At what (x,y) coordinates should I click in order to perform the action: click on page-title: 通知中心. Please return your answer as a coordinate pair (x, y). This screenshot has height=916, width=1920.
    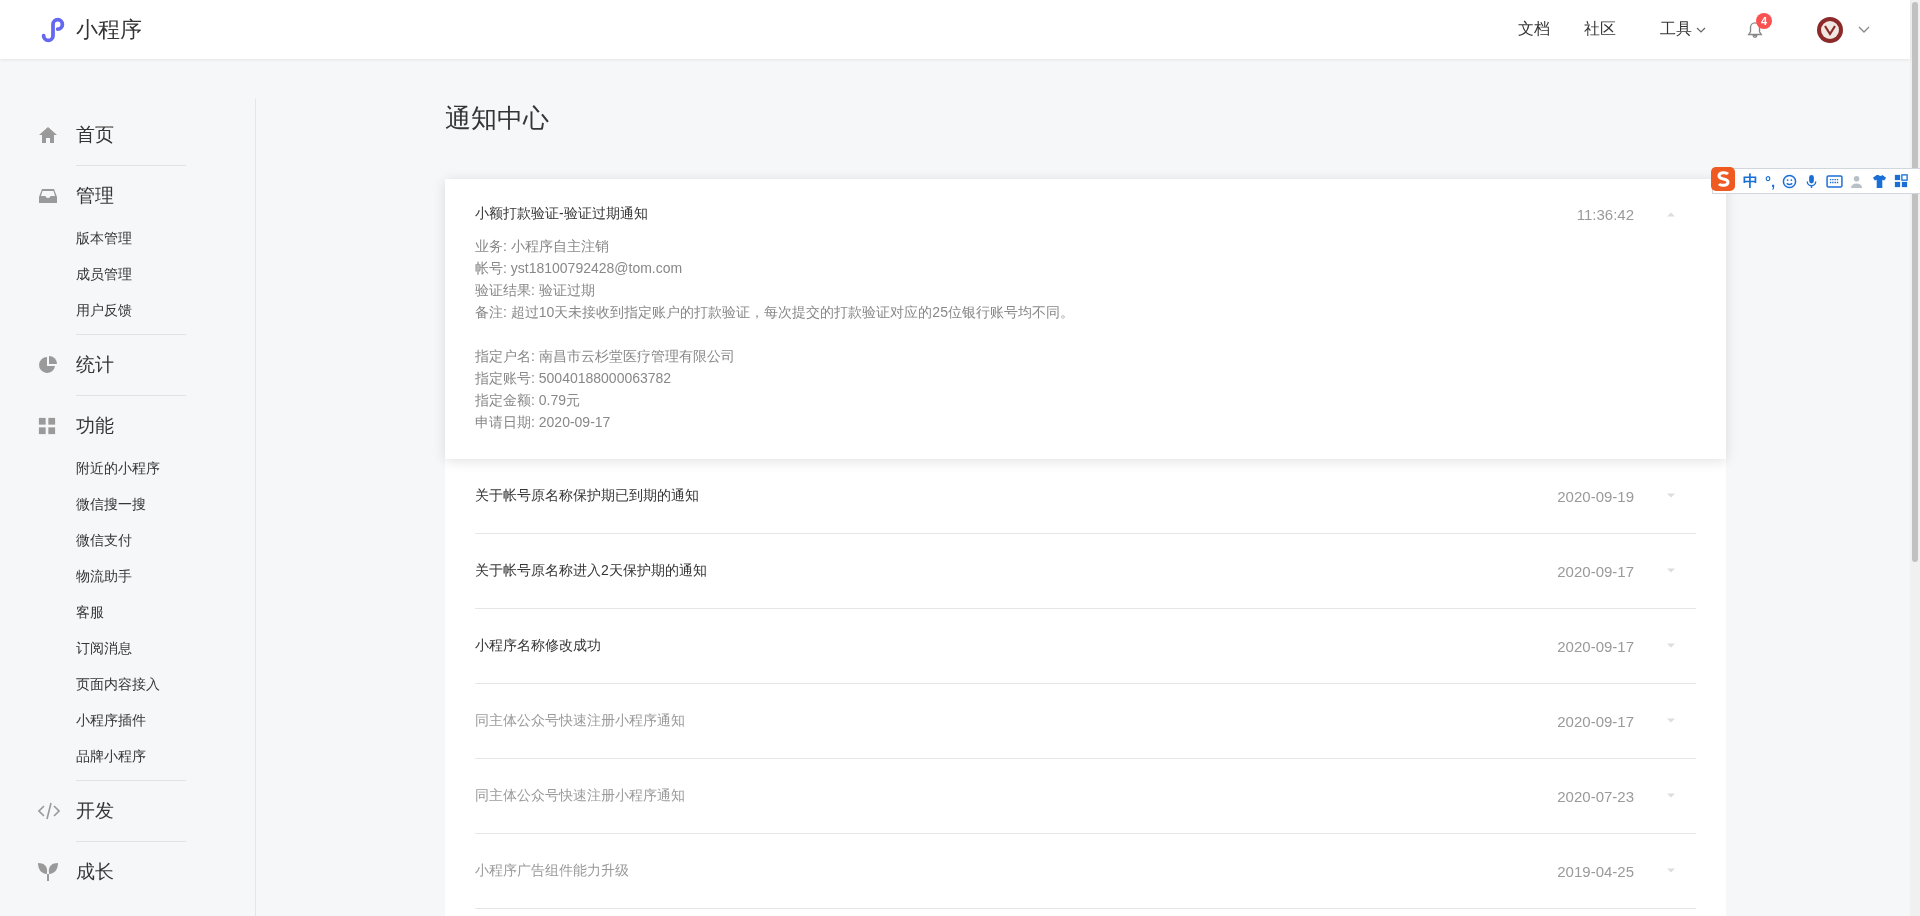
    Looking at the image, I should click on (497, 118).